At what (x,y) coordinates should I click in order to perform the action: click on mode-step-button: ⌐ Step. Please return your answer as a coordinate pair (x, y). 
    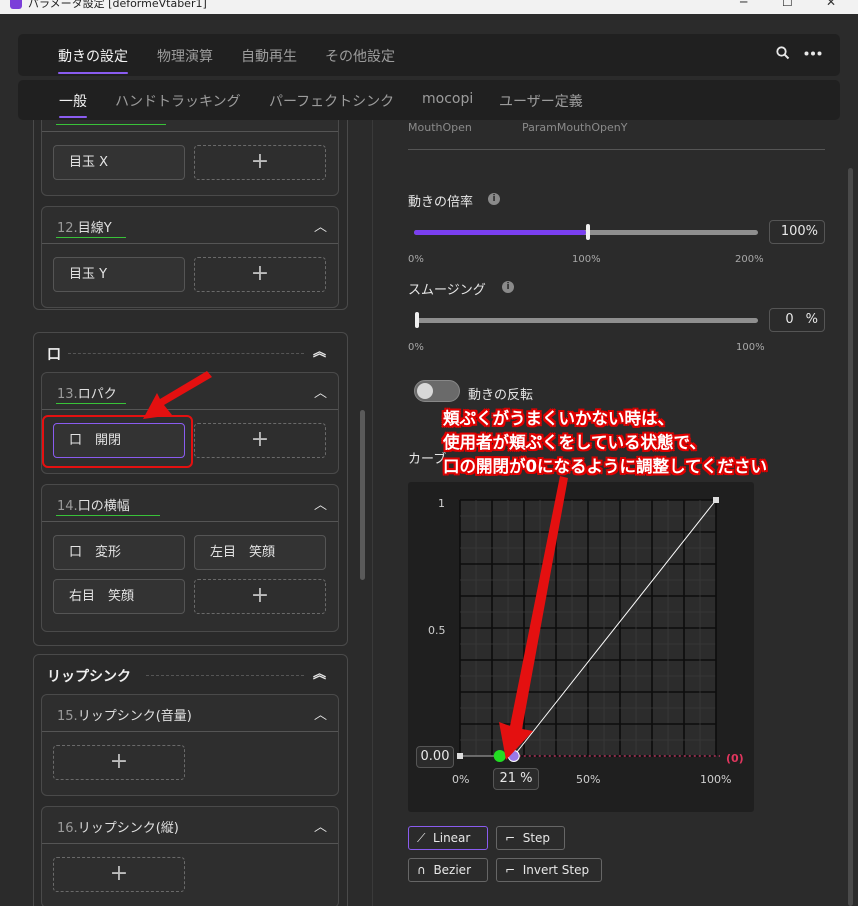
    Looking at the image, I should click on (530, 838).